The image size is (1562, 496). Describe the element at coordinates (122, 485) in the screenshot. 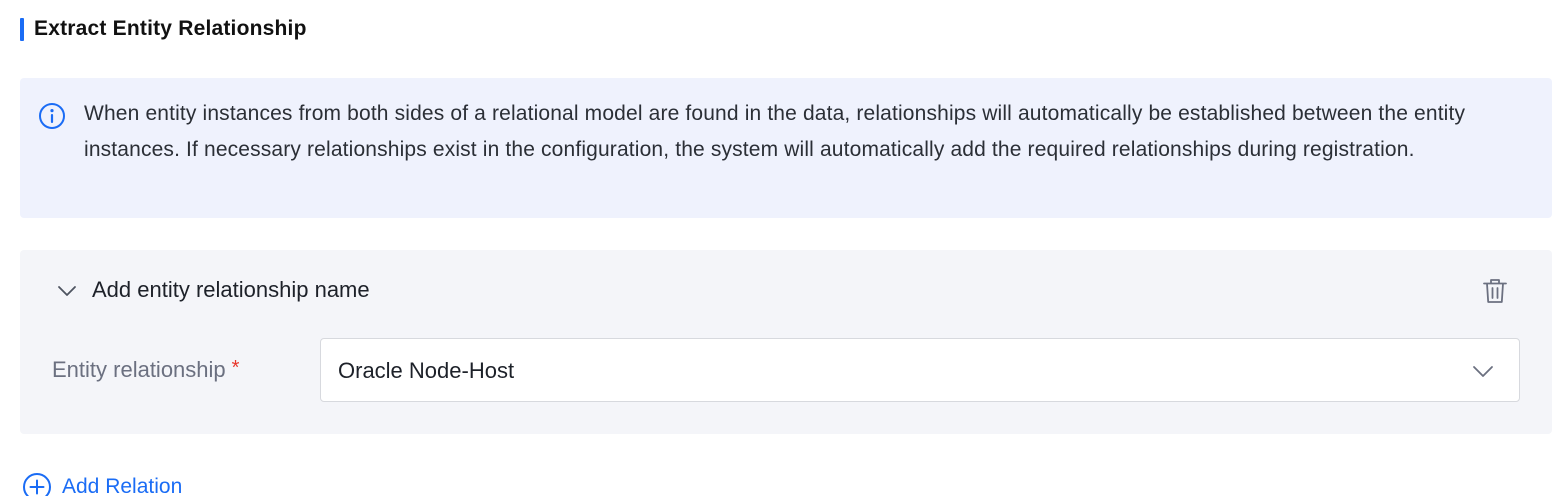

I see `add-relation-label: Add Relation` at that location.